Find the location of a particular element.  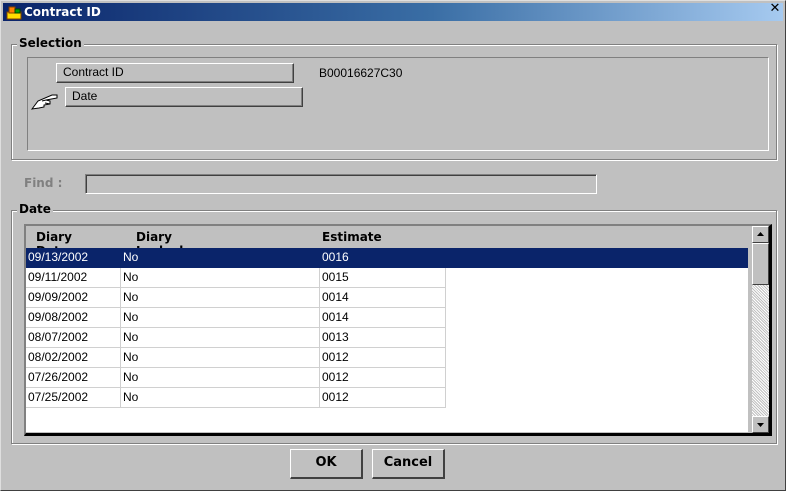

cell-diary-date: 08/02/2002 is located at coordinates (73, 358).